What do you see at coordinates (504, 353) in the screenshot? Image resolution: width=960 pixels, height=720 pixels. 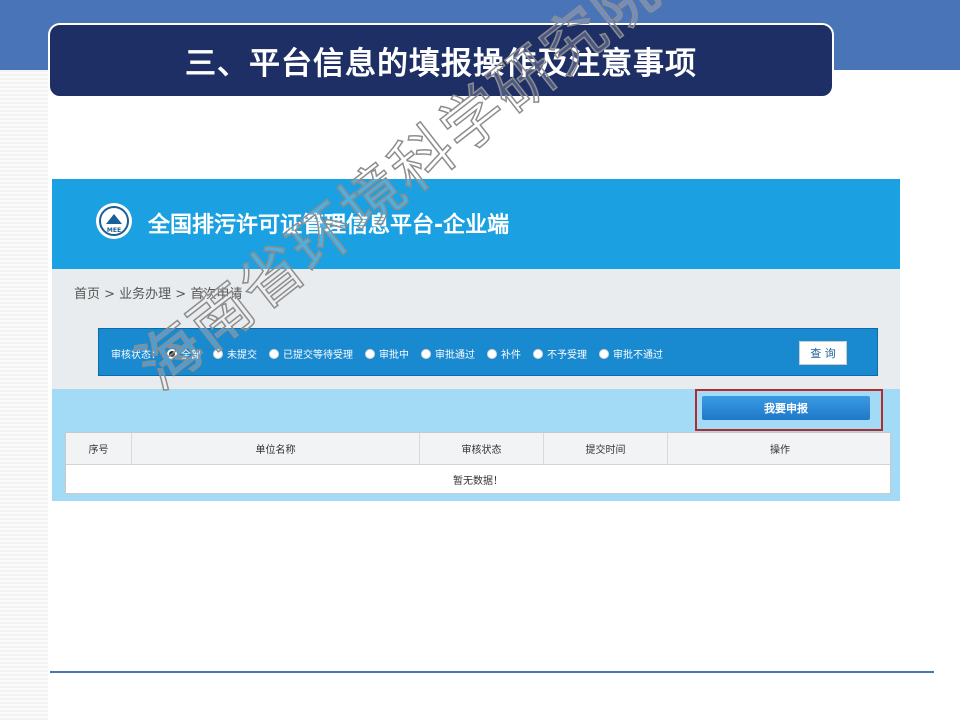 I see `filter-option-supplement: 补件` at bounding box center [504, 353].